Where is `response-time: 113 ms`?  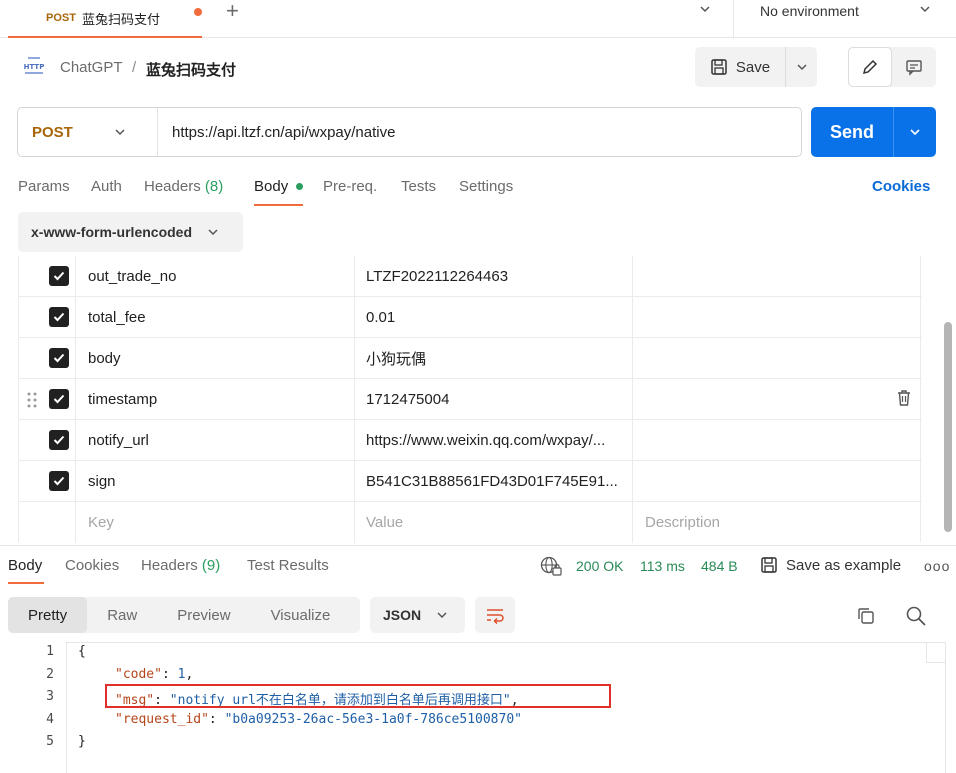 response-time: 113 ms is located at coordinates (662, 566).